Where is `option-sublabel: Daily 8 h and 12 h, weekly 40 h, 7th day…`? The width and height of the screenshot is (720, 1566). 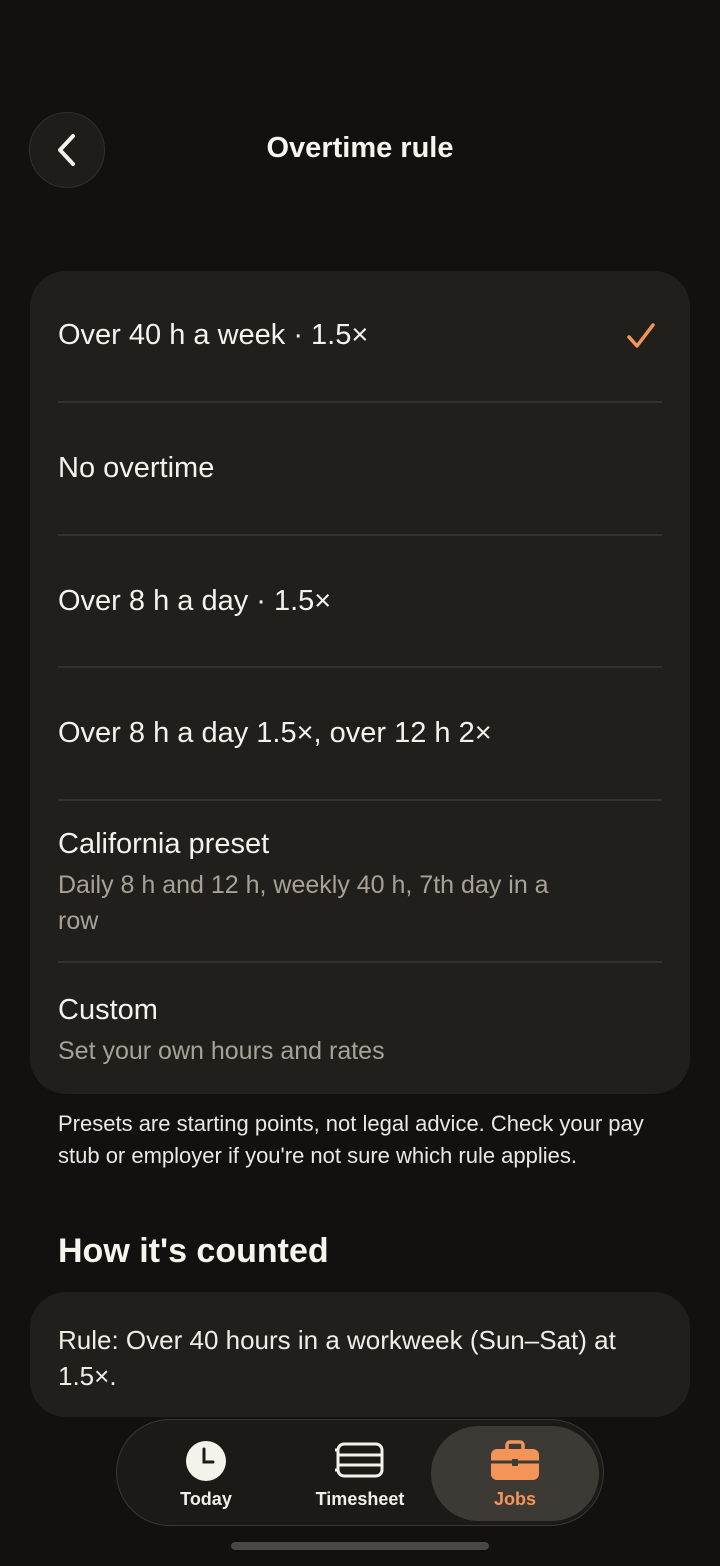 option-sublabel: Daily 8 h and 12 h, weekly 40 h, 7th day… is located at coordinates (303, 903).